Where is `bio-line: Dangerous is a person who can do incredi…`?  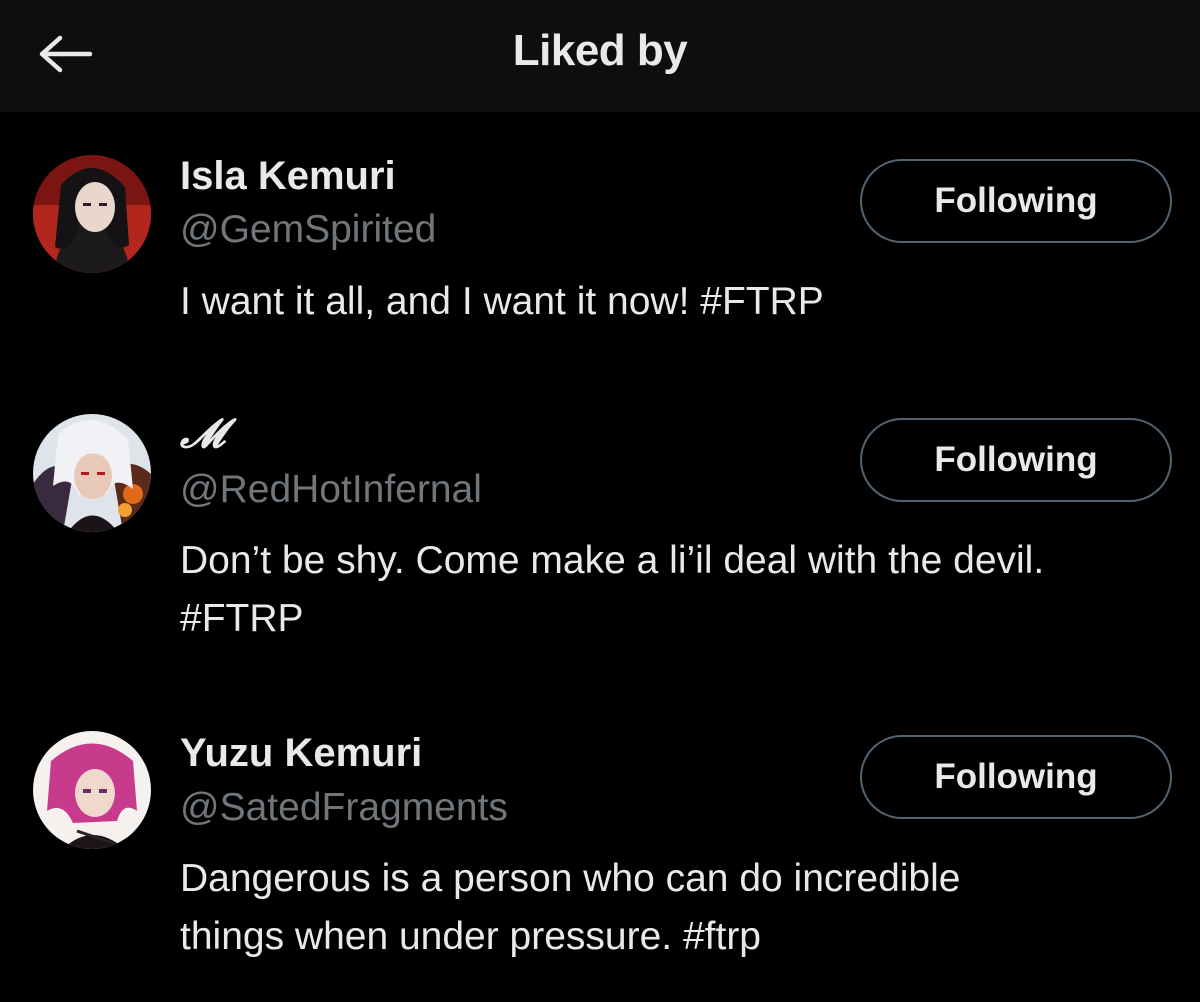
bio-line: Dangerous is a person who can do incredi… is located at coordinates (570, 878).